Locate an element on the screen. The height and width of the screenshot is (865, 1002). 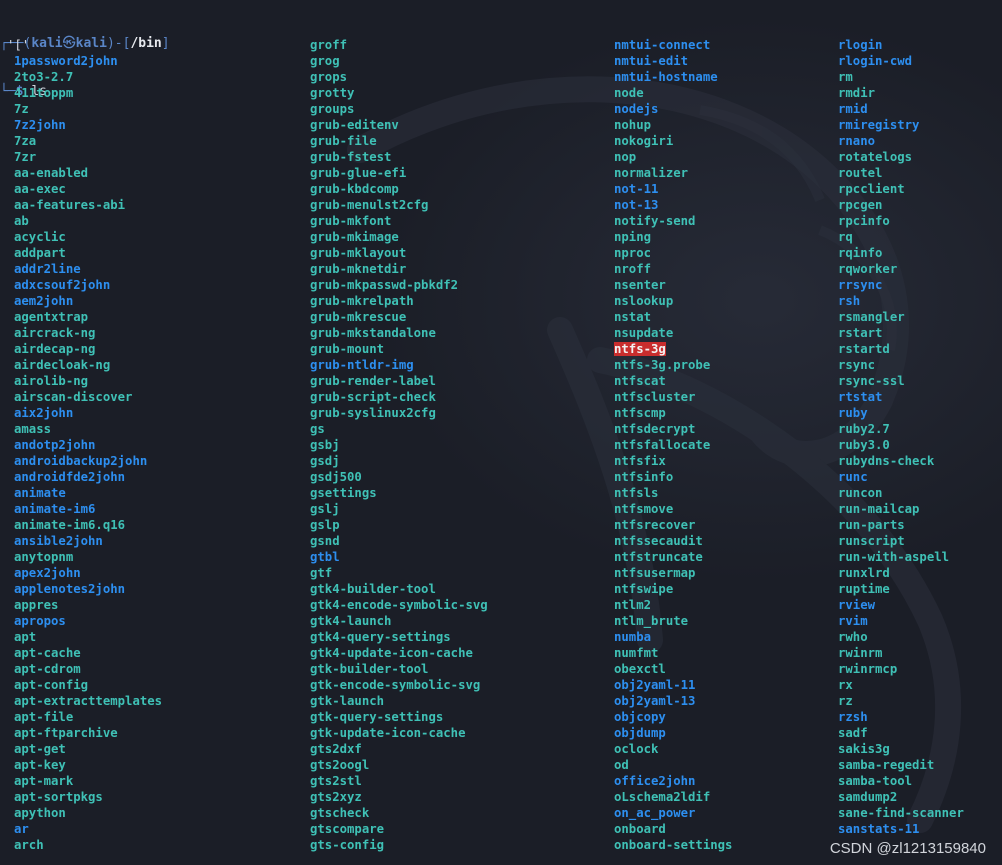
file-entry: groff is located at coordinates (329, 45).